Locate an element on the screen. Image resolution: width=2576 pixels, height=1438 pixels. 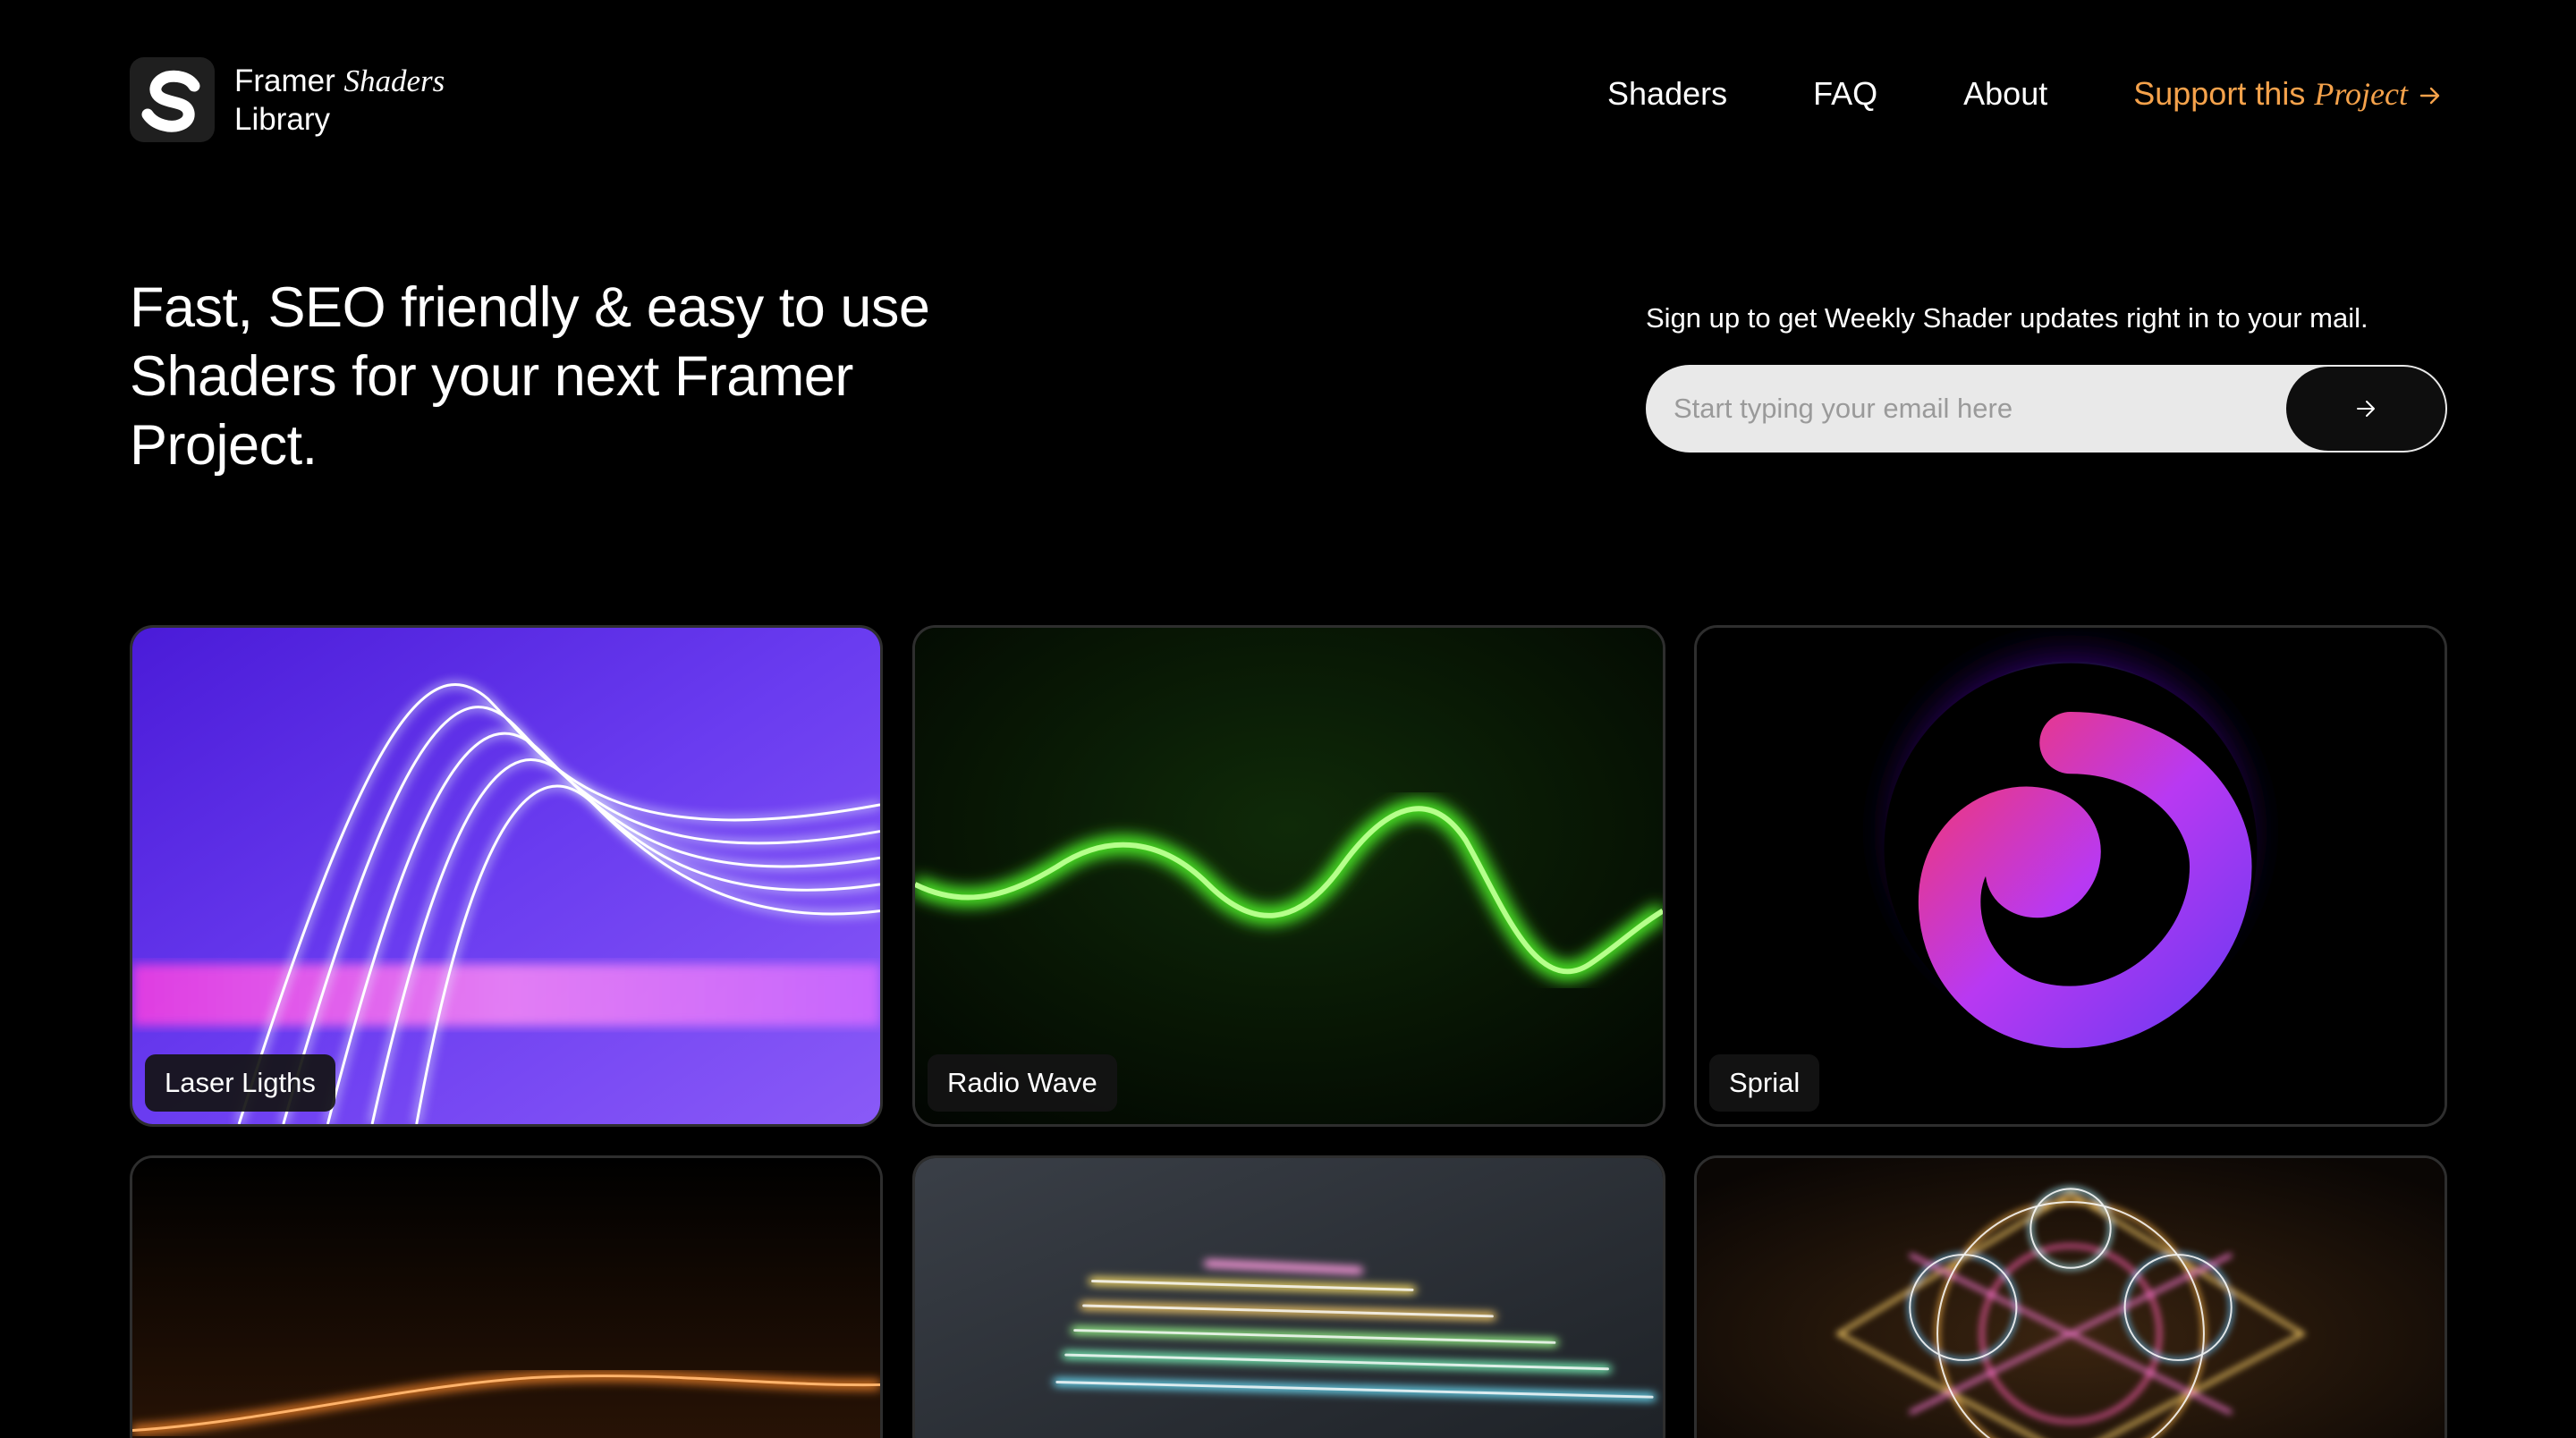
radio-wave-preview is located at coordinates (1289, 876).